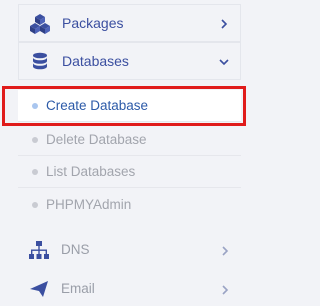 The height and width of the screenshot is (306, 320). Describe the element at coordinates (89, 204) in the screenshot. I see `submenu-item-label: PHPMYAdmin` at that location.